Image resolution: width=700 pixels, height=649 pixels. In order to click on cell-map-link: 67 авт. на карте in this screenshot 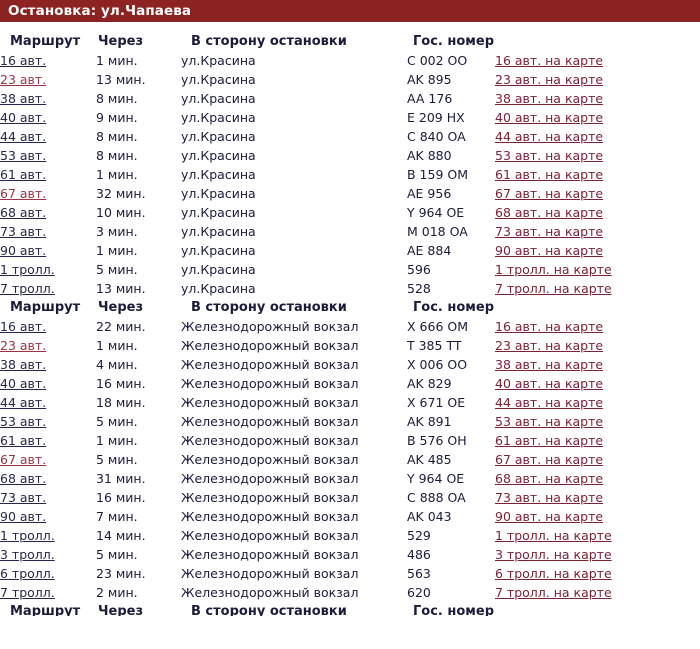, I will do `click(597, 193)`.